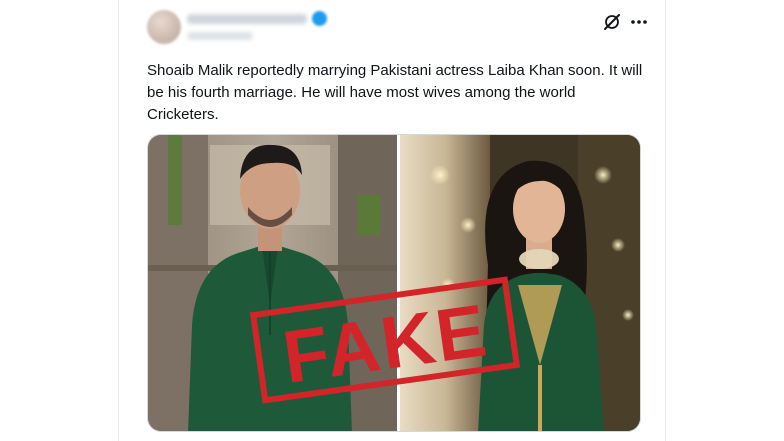 The height and width of the screenshot is (441, 784). What do you see at coordinates (319, 18) in the screenshot?
I see `verified-badge-icon` at bounding box center [319, 18].